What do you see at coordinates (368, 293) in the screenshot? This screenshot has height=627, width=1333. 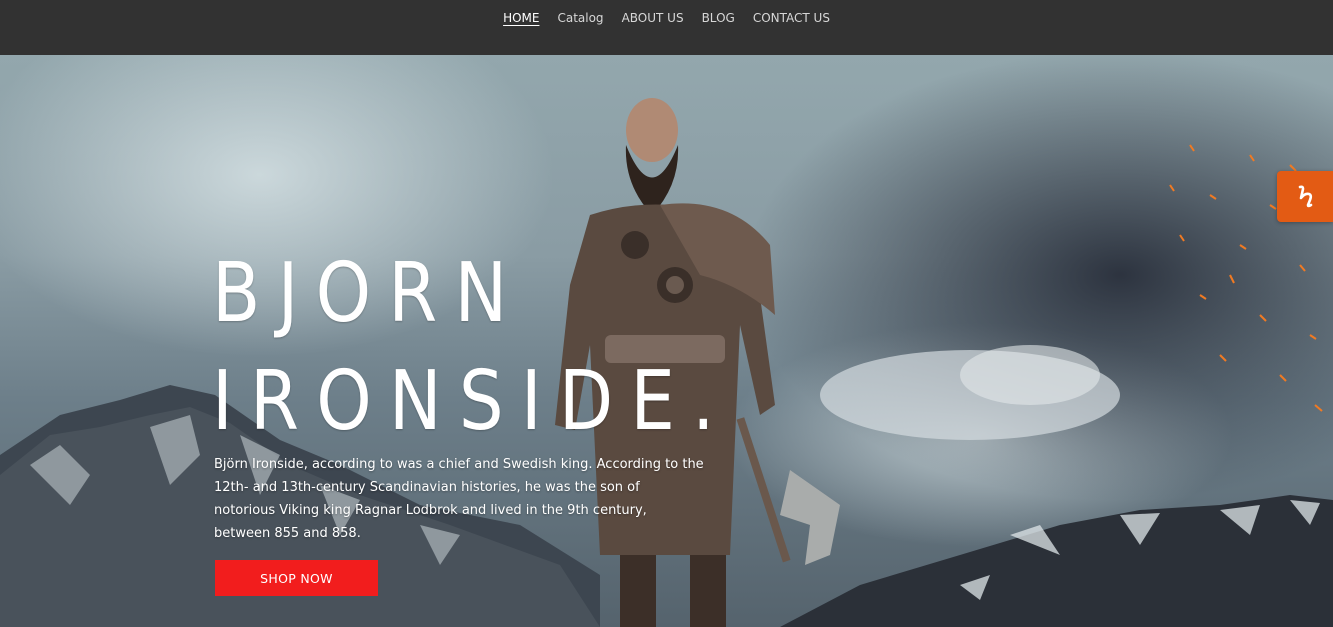 I see `hero-title-line-1: BJORN` at bounding box center [368, 293].